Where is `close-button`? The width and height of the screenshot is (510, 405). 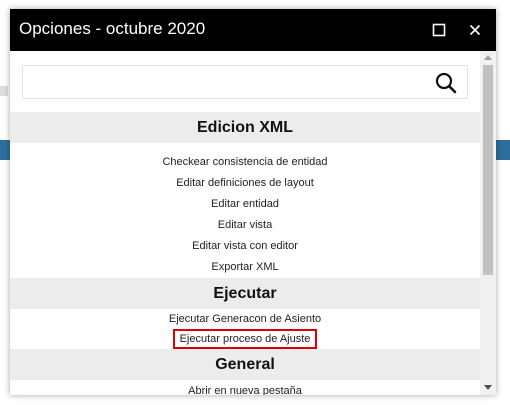 close-button is located at coordinates (475, 30).